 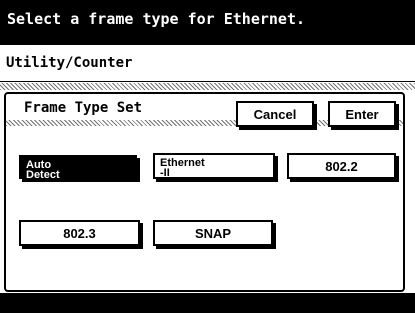 What do you see at coordinates (207, 86) in the screenshot?
I see `hatch-divider` at bounding box center [207, 86].